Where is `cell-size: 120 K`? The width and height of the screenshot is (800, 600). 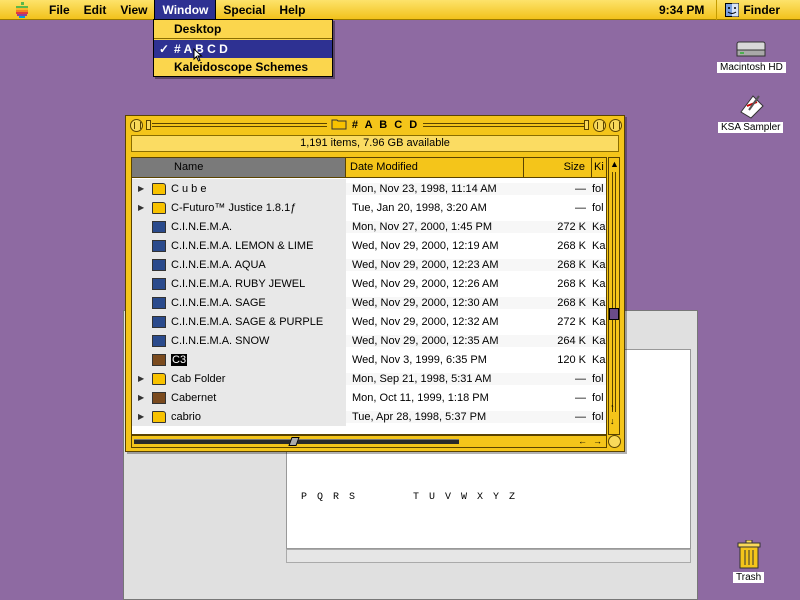 cell-size: 120 K is located at coordinates (571, 359).